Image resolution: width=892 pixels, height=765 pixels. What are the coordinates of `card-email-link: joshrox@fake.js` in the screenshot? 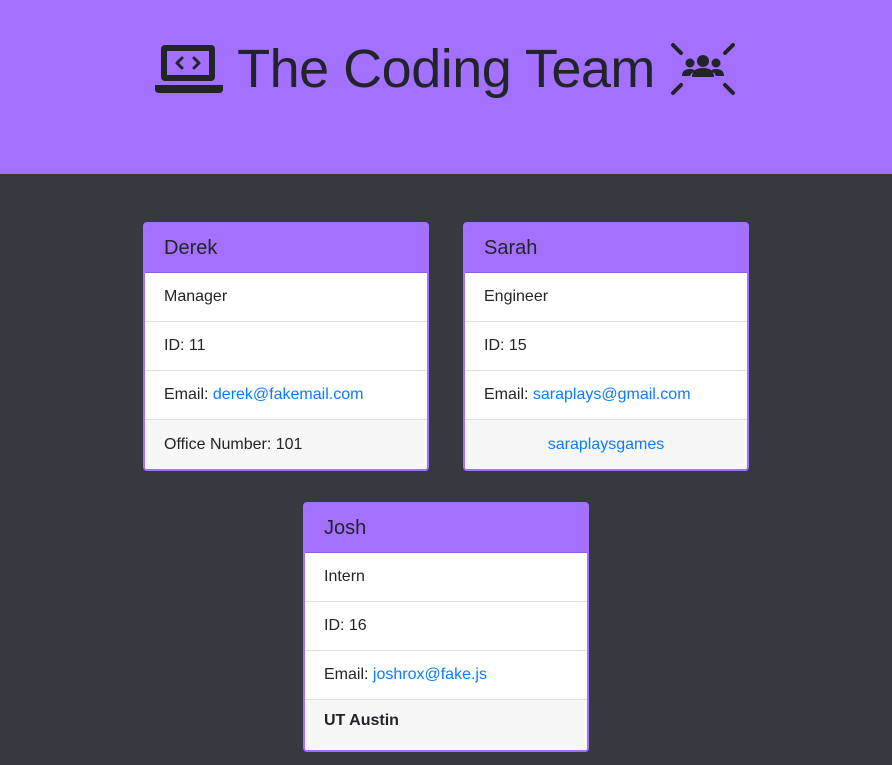 It's located at (430, 675).